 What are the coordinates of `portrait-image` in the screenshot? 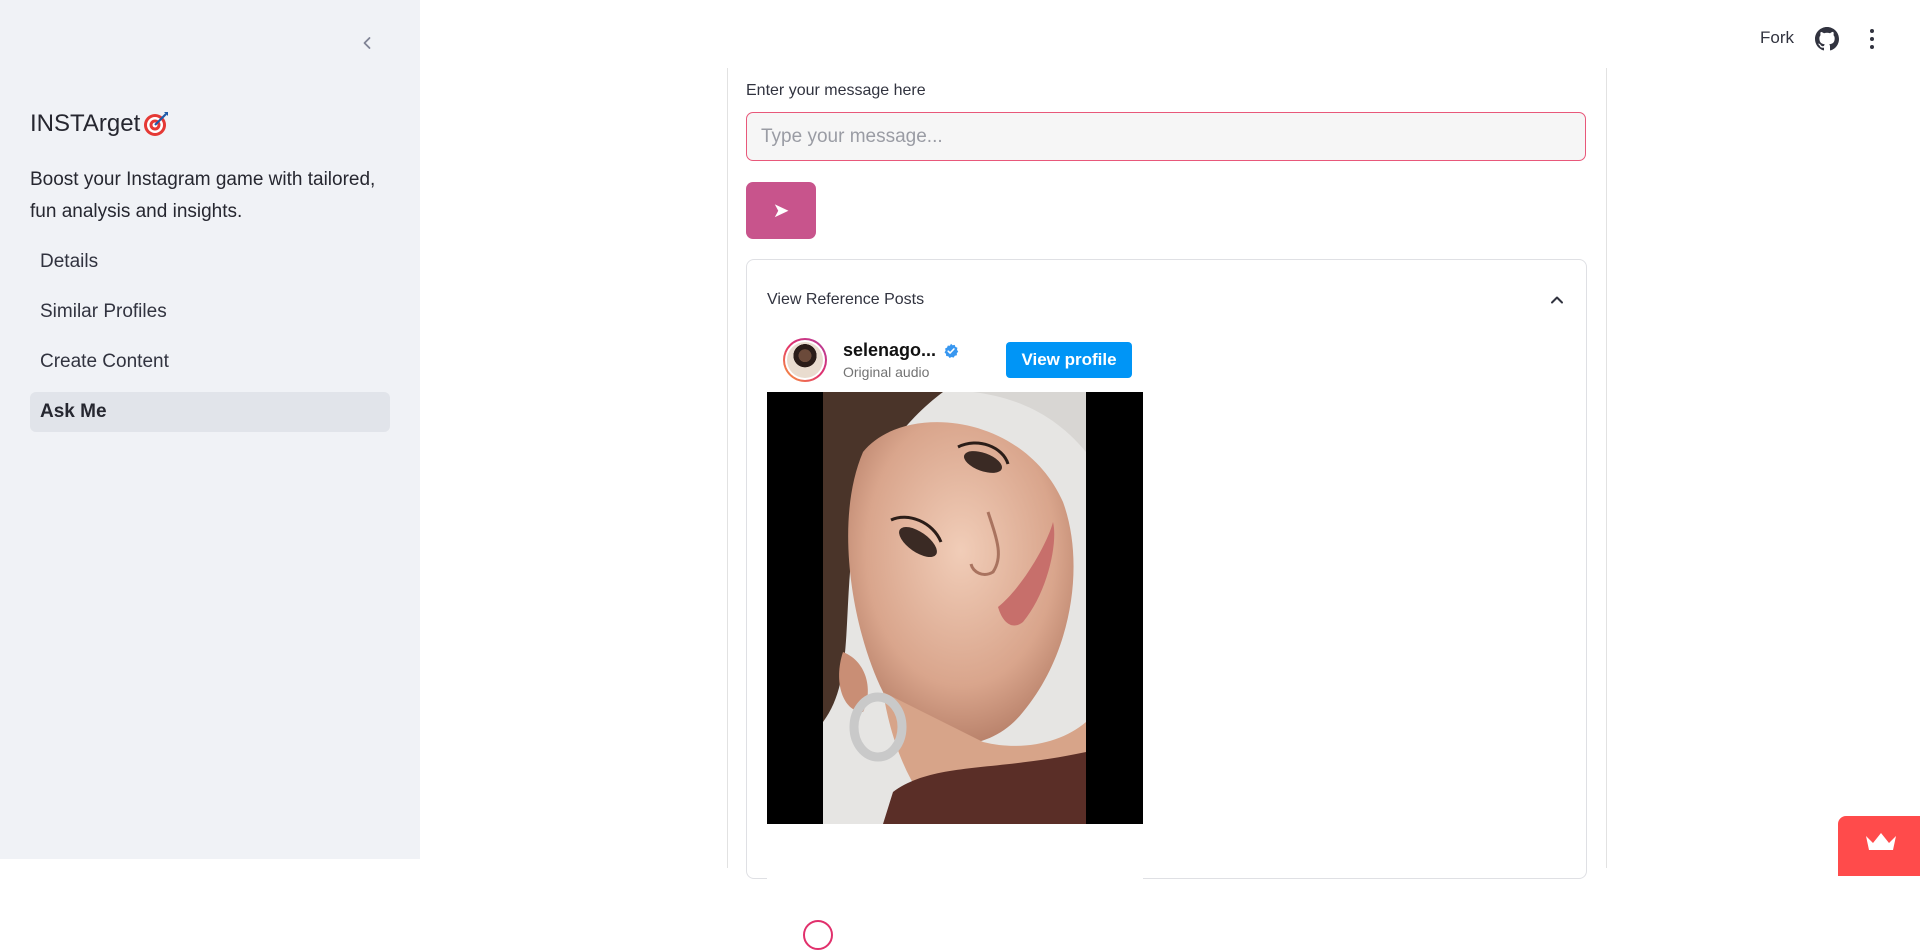 It's located at (954, 608).